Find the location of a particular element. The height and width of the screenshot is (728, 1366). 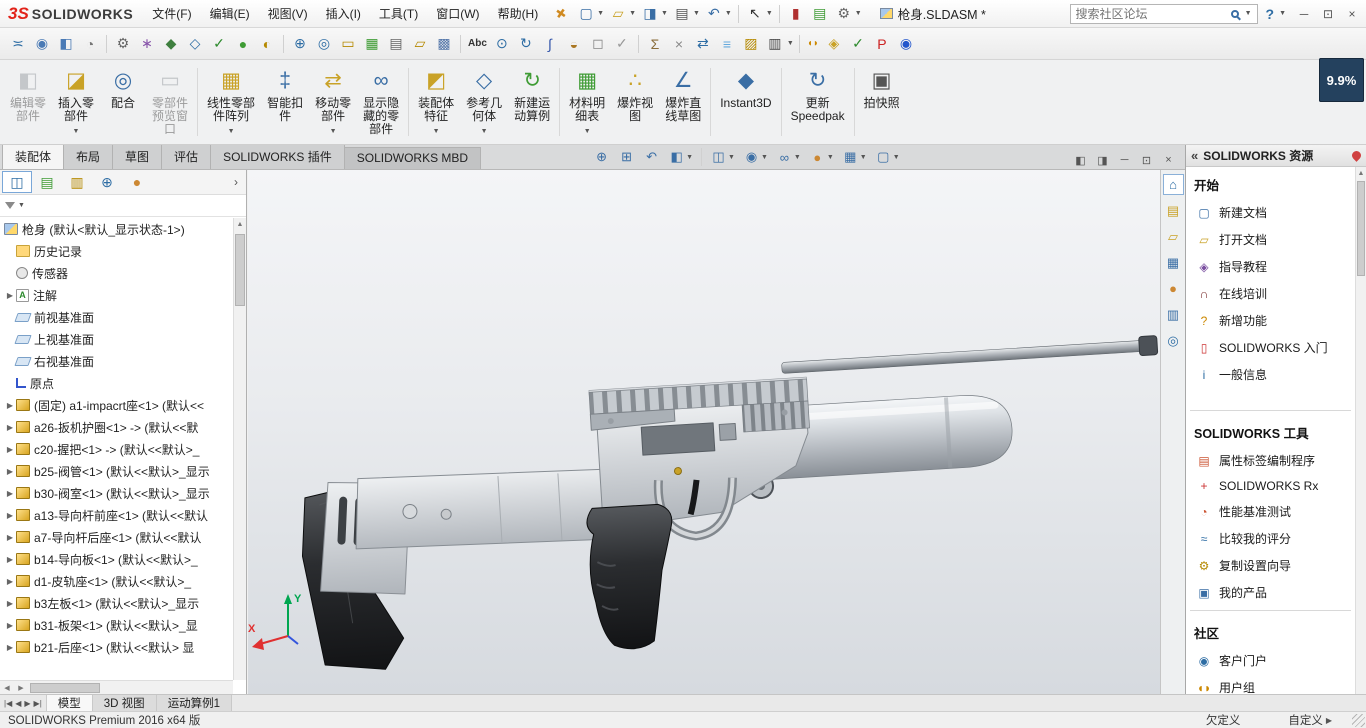

task-pane-item: ▯ SOLIDWORKS 入门 is located at coordinates (1270, 347).